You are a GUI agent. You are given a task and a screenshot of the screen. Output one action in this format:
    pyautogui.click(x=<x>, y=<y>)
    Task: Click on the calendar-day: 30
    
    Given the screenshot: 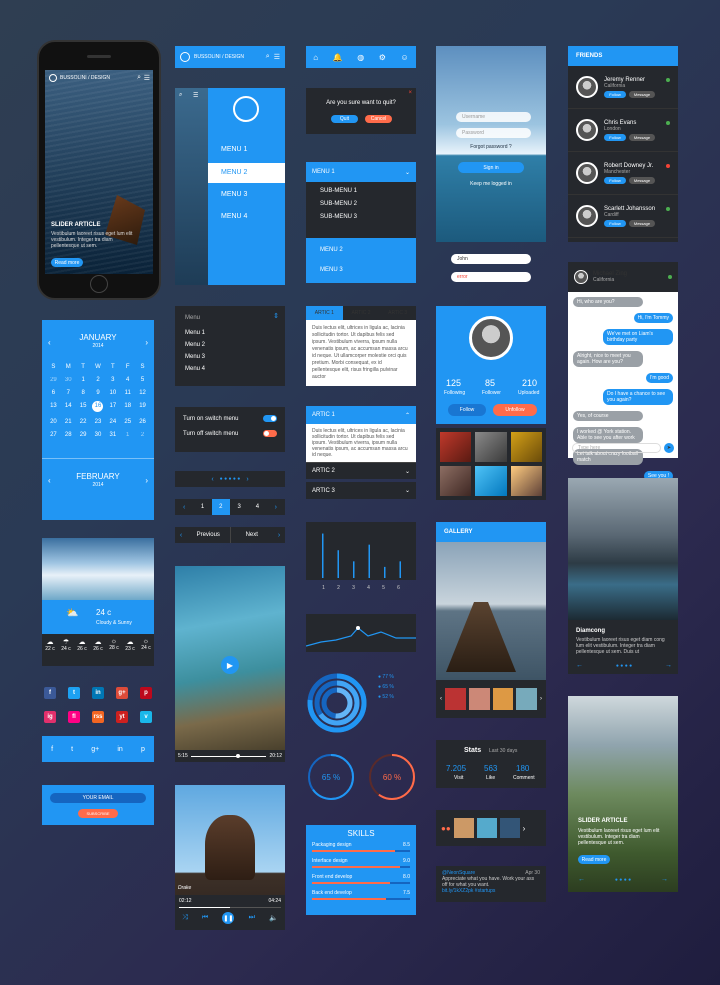 What is the action you would take?
    pyautogui.click(x=98, y=435)
    